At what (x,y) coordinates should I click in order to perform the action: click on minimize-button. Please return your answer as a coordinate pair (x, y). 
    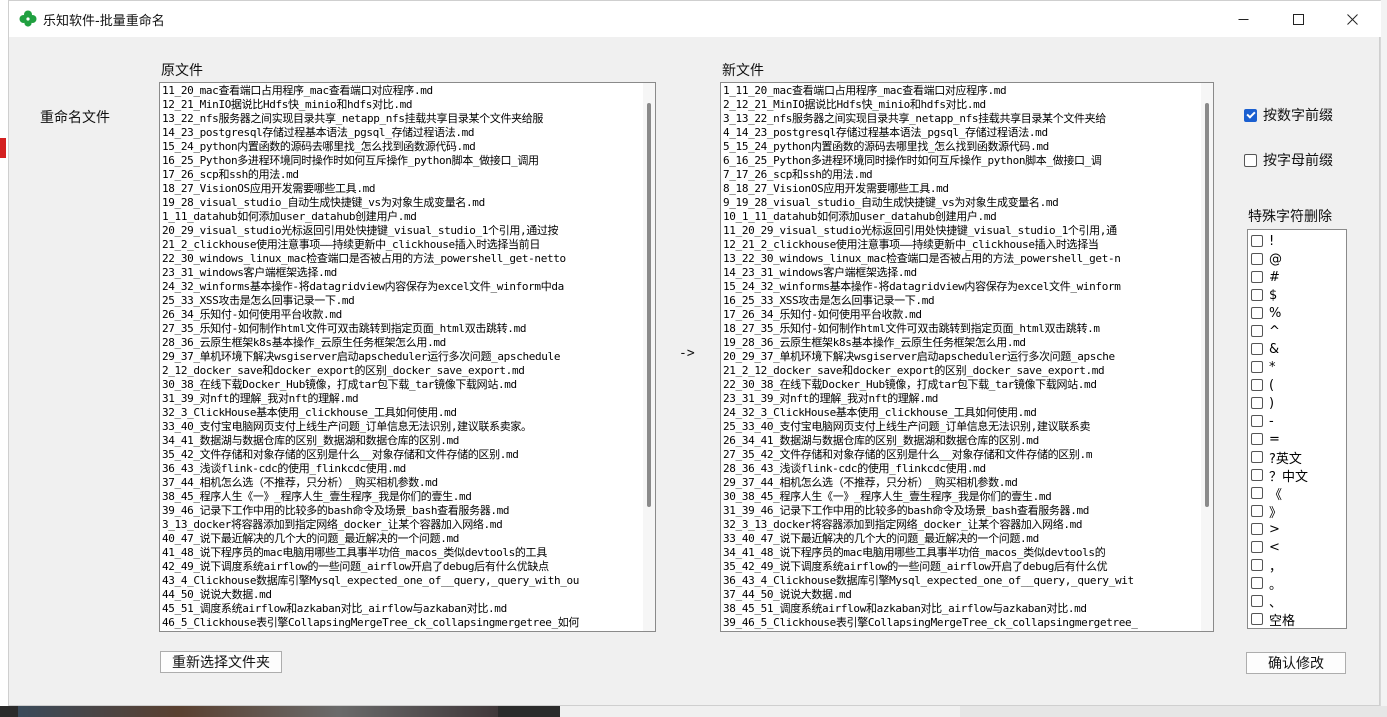
    Looking at the image, I should click on (1243, 19).